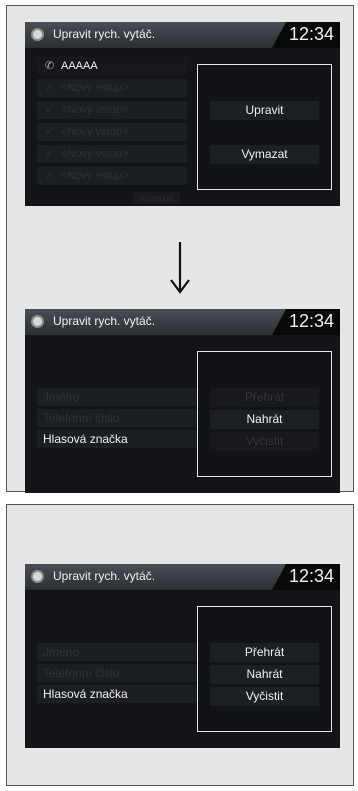 The width and height of the screenshot is (358, 791). Describe the element at coordinates (79, 66) in the screenshot. I see `entry-label: AAAAA` at that location.